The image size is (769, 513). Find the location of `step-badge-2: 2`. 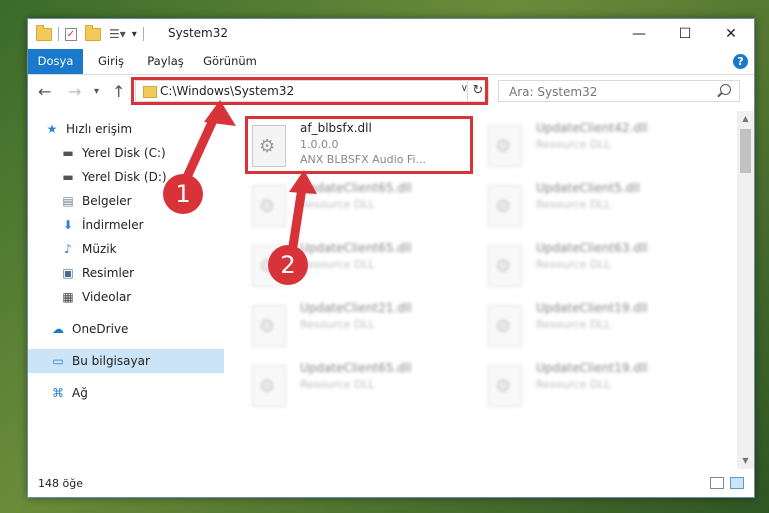

step-badge-2: 2 is located at coordinates (288, 265).